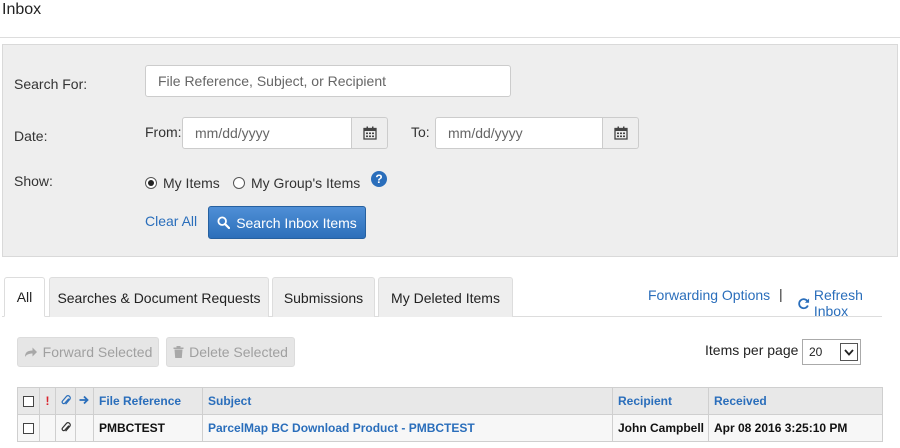 This screenshot has height=448, width=900. I want to click on to-calendar-button, so click(621, 133).